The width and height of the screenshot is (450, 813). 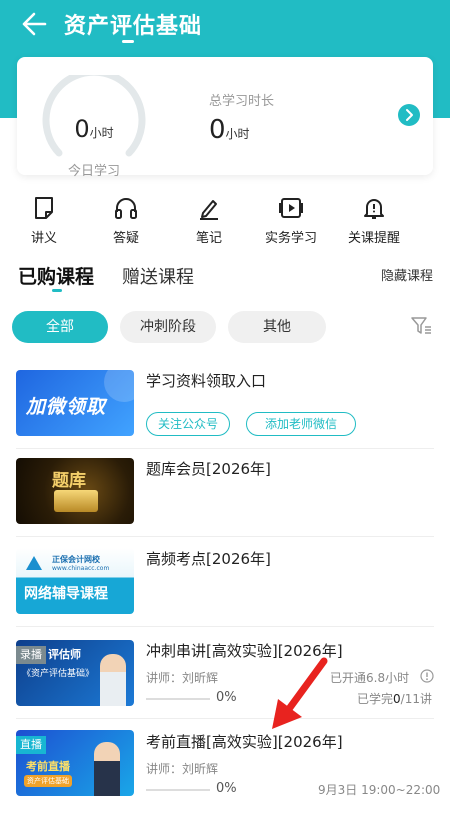 I want to click on live-schedule: 9月3日 19:00~22:00, so click(x=379, y=790).